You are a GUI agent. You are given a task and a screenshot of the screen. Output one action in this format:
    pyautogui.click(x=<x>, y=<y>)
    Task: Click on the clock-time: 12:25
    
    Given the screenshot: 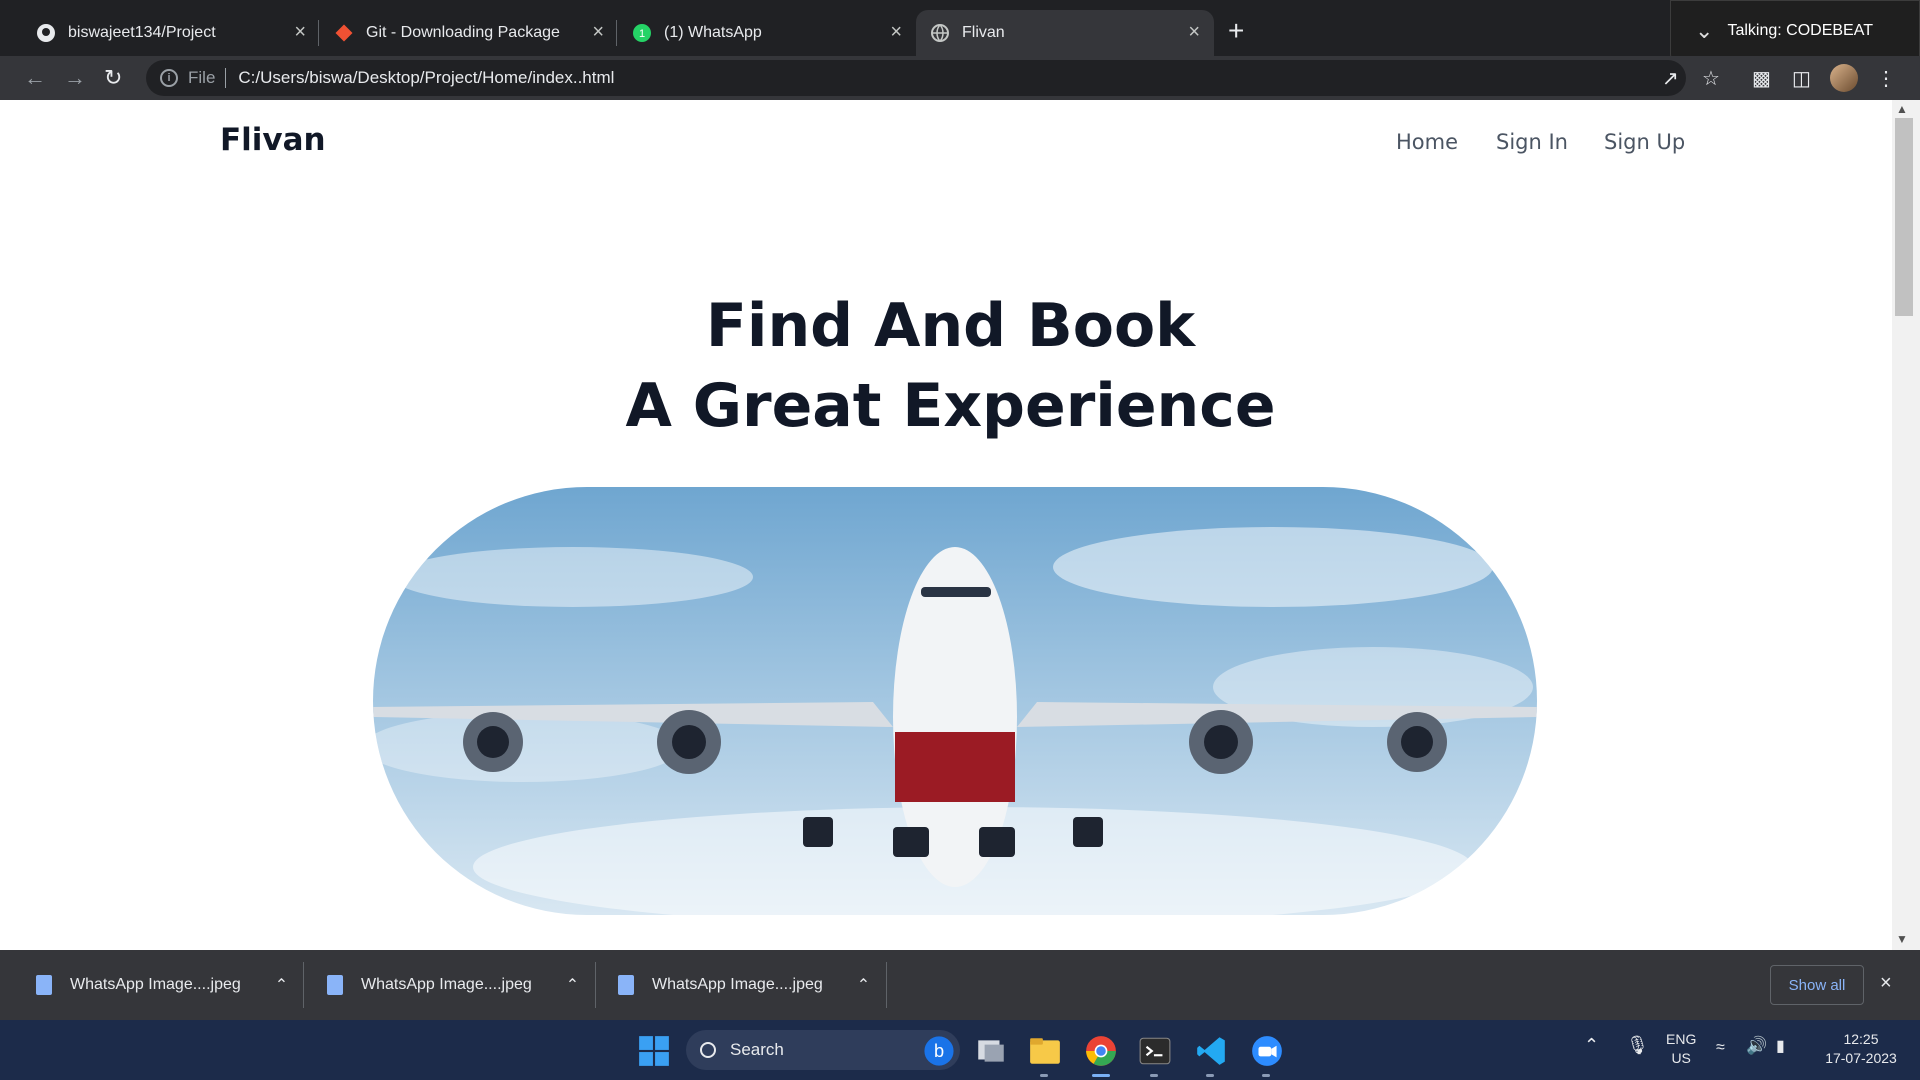 What is the action you would take?
    pyautogui.click(x=1861, y=1039)
    